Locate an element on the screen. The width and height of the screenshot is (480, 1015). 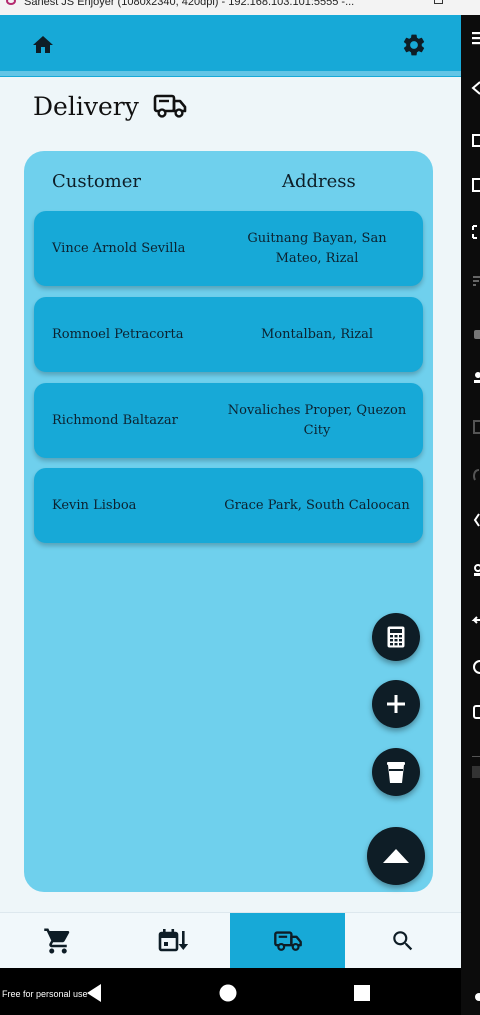
customer-address: Grace Park, South Caloocan is located at coordinates (317, 505).